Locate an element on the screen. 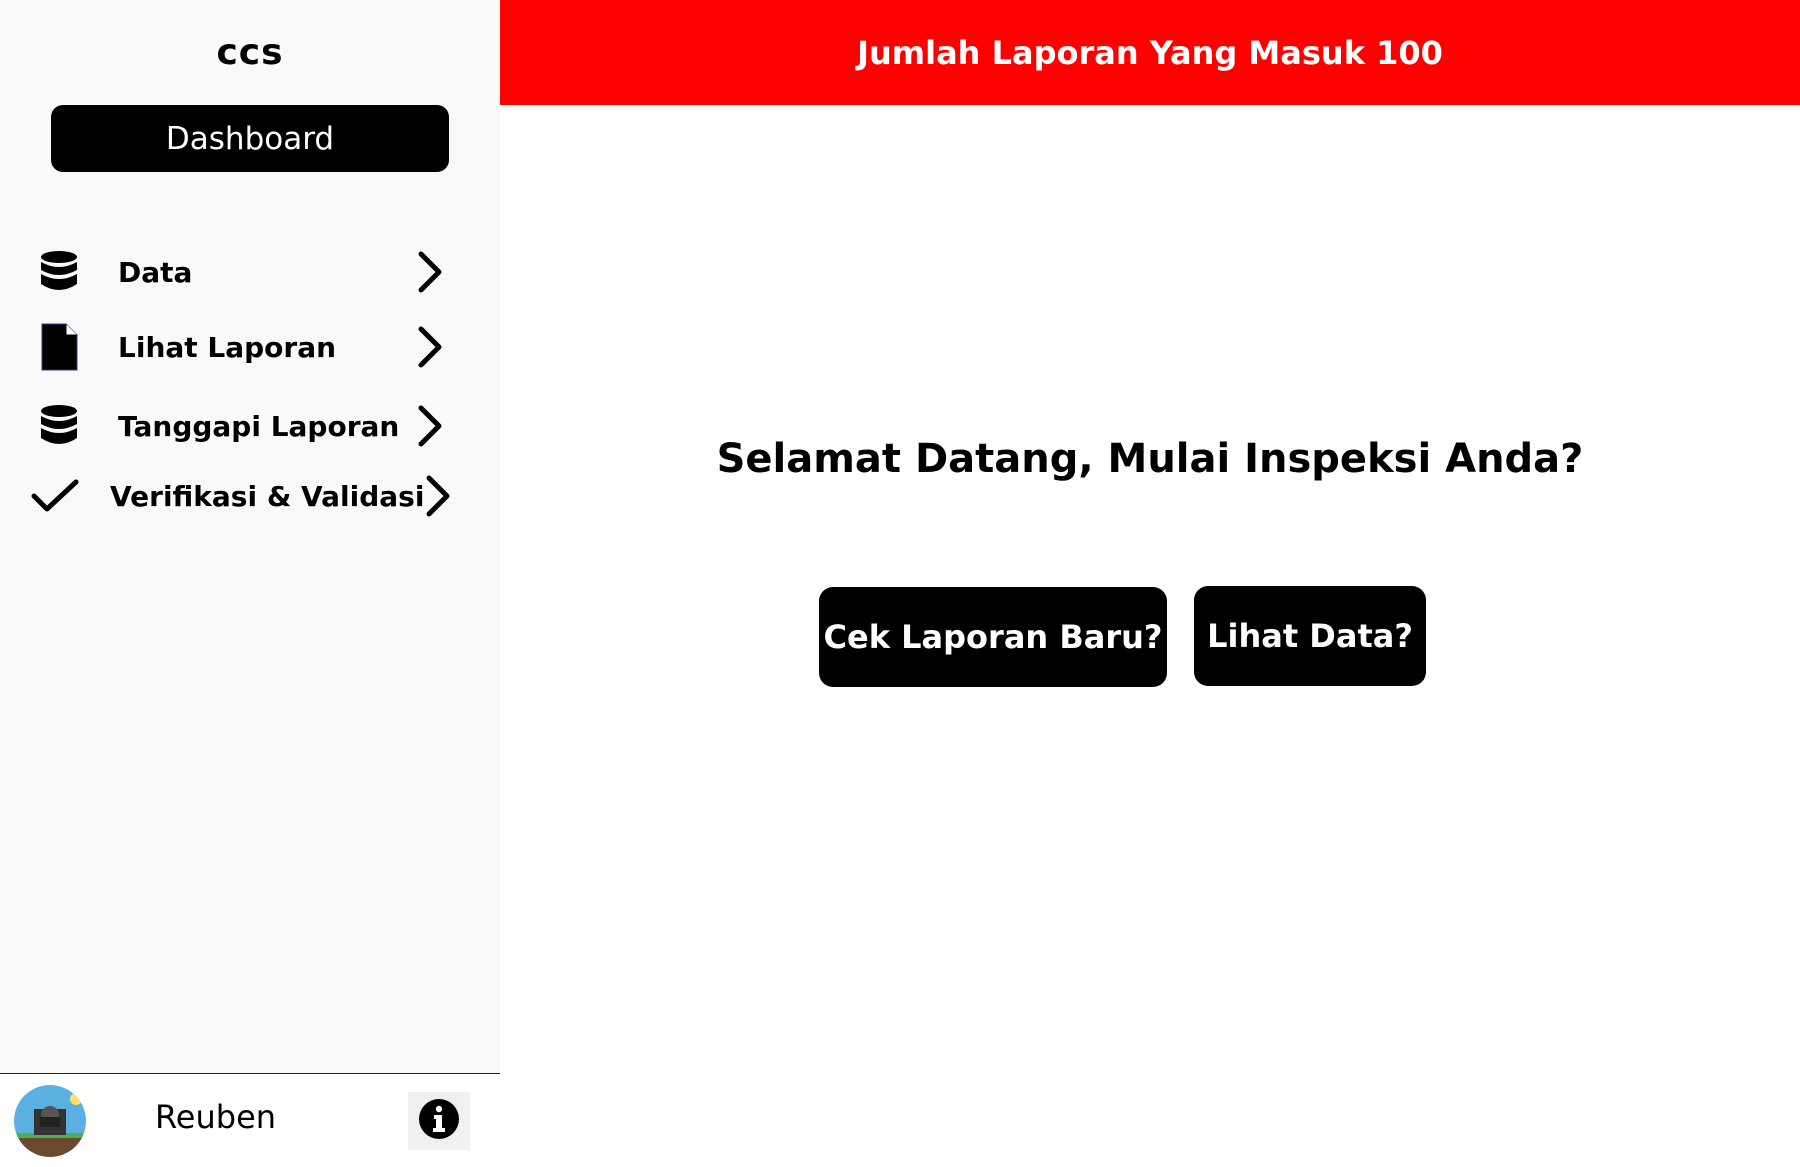  sidebar-item-label: Lihat Laporan is located at coordinates (227, 347).